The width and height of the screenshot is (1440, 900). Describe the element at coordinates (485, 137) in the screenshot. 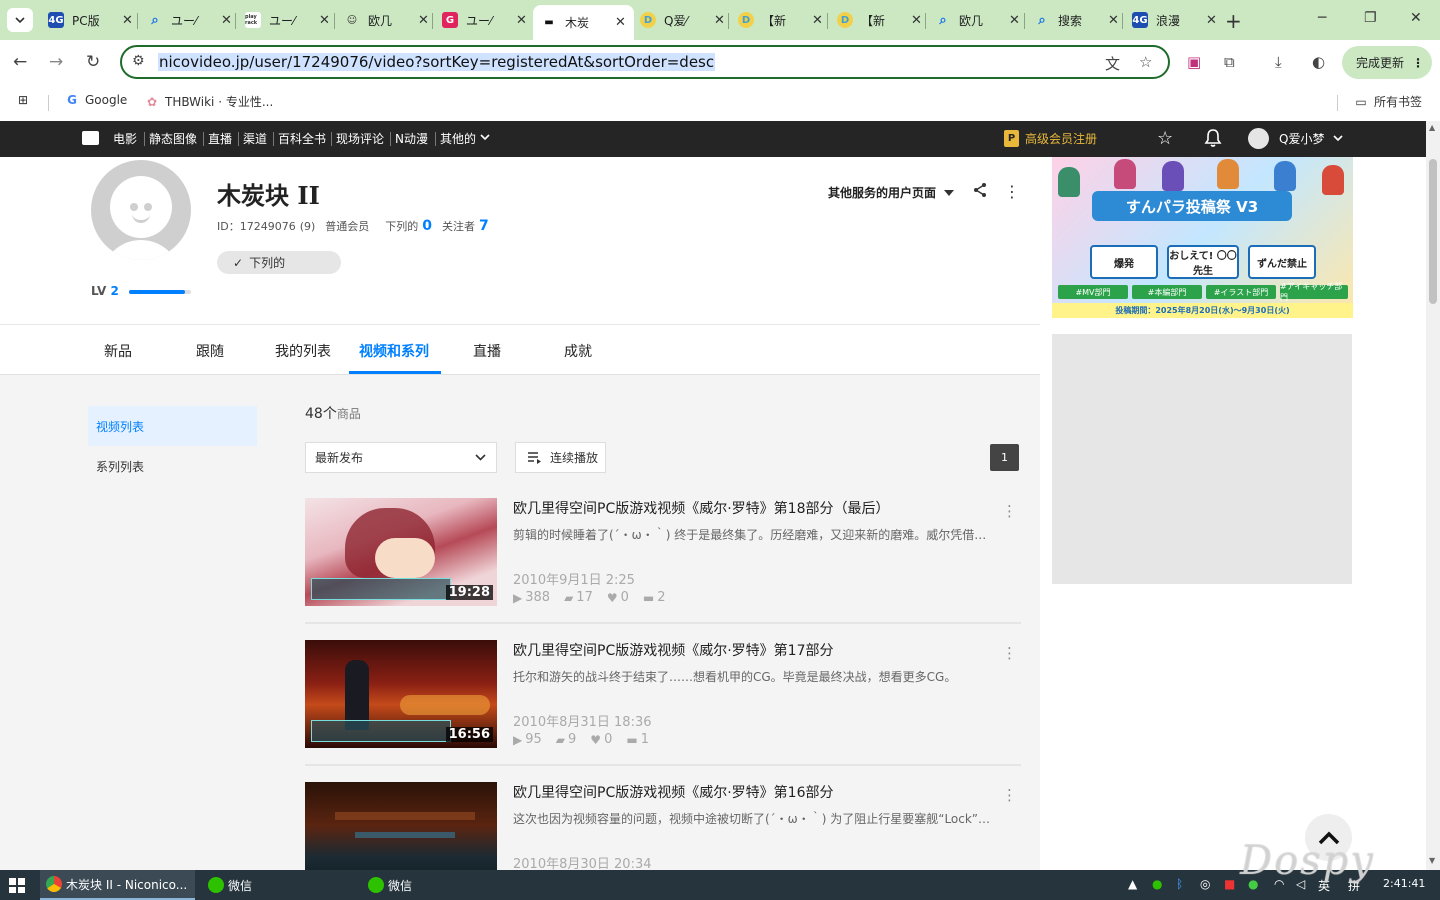

I see `chevron-down-icon` at that location.